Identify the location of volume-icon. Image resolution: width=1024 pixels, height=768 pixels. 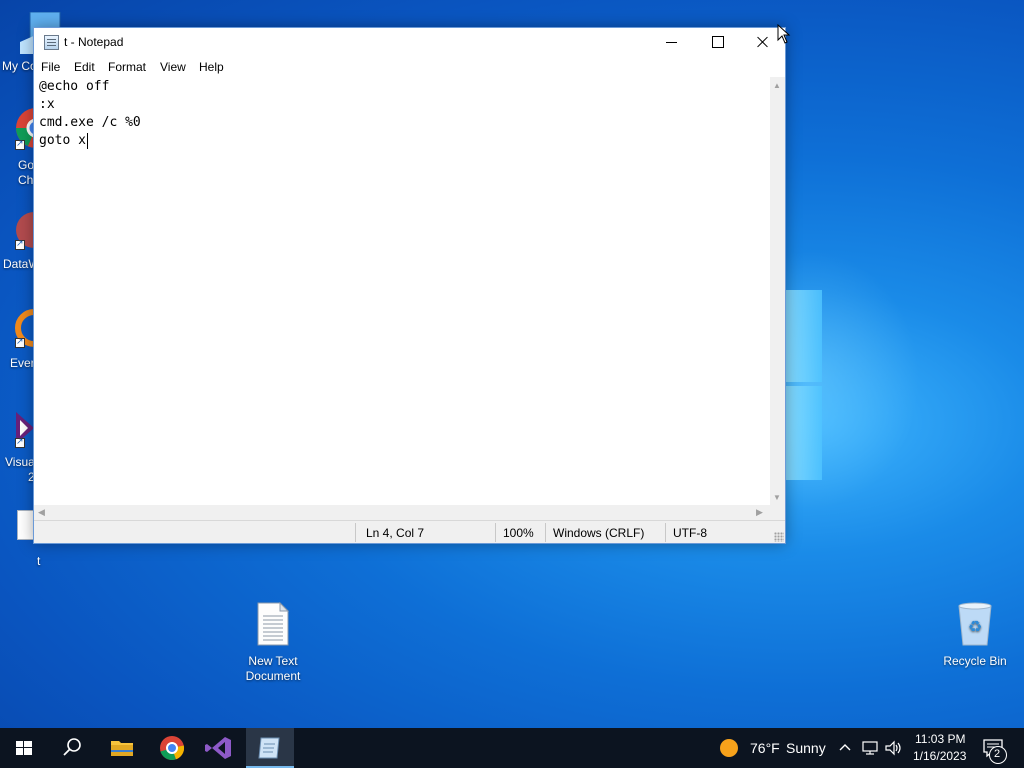
(894, 748).